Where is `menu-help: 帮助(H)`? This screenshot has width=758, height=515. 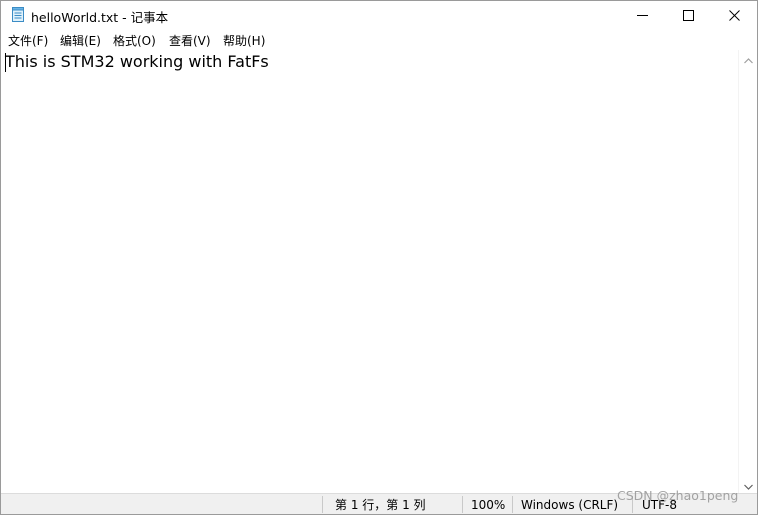 menu-help: 帮助(H) is located at coordinates (244, 40).